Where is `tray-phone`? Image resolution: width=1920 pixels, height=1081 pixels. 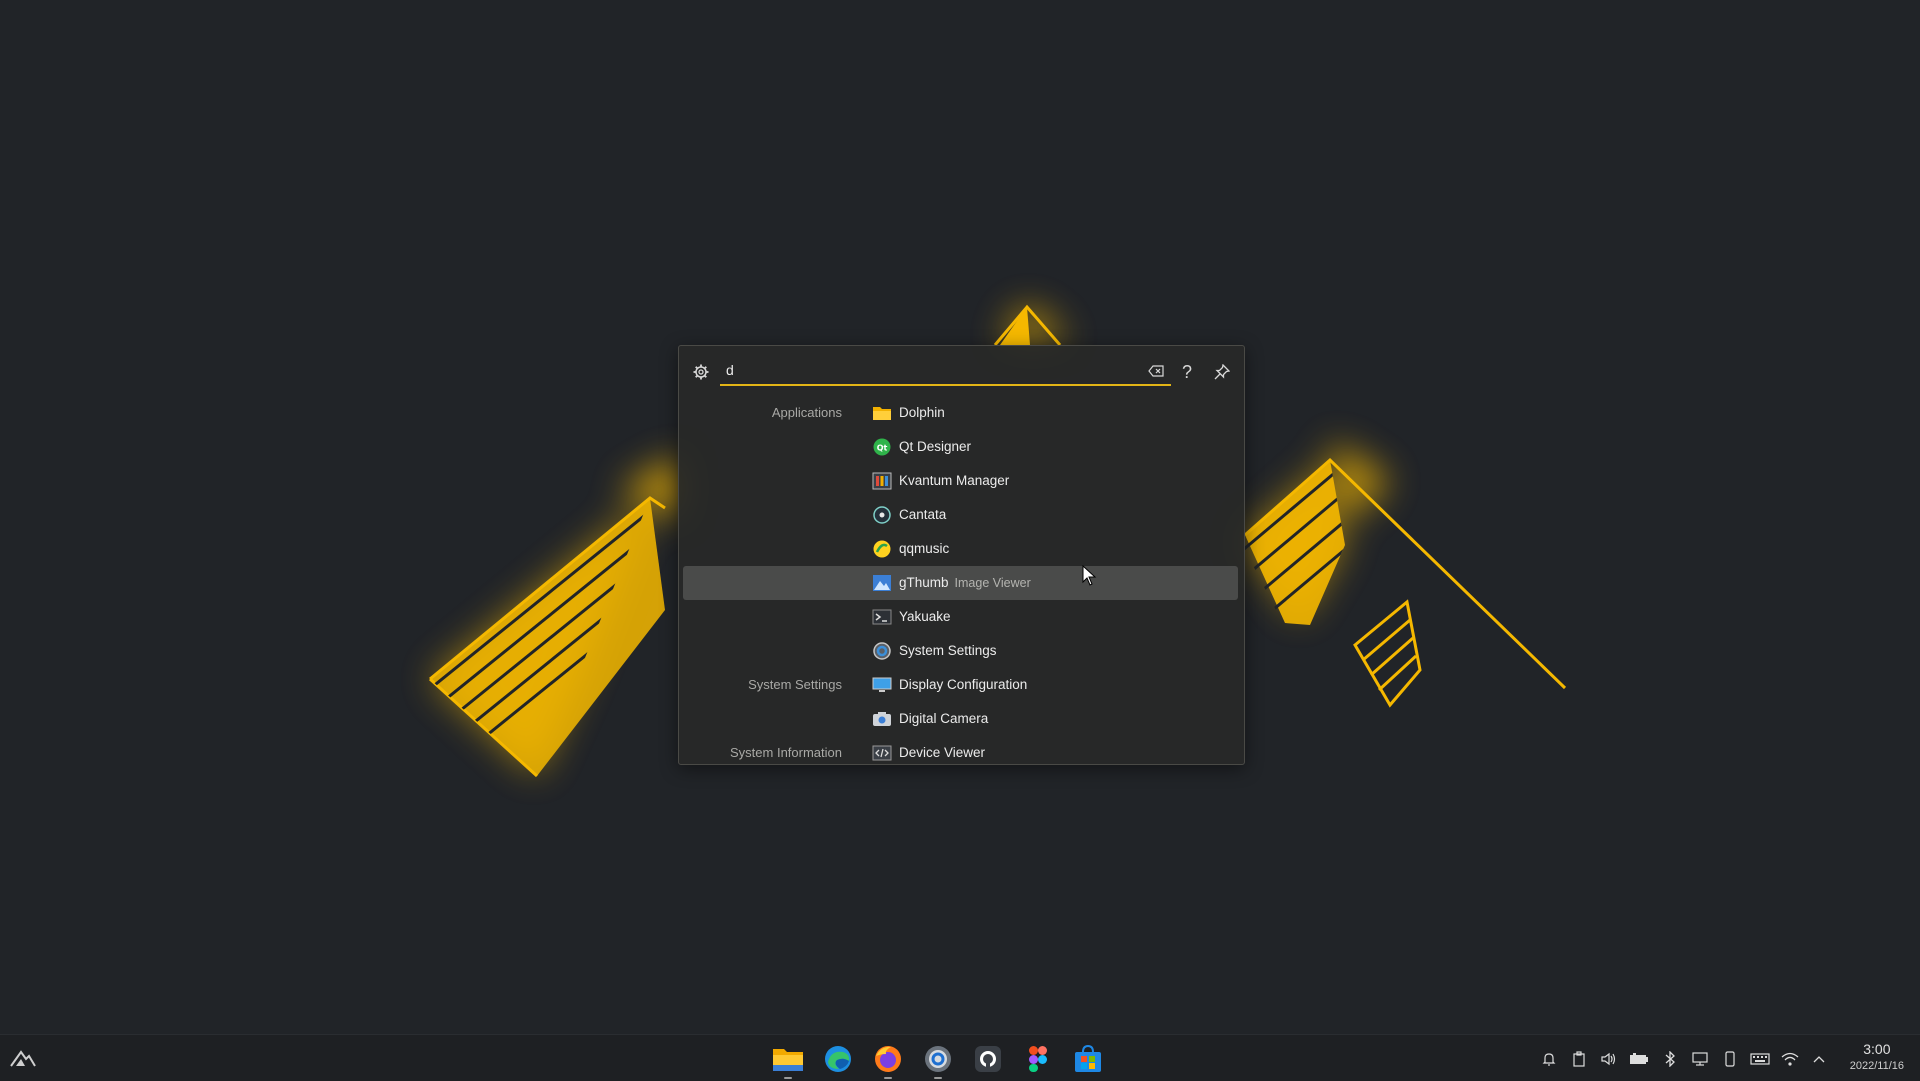
tray-phone is located at coordinates (1730, 1059).